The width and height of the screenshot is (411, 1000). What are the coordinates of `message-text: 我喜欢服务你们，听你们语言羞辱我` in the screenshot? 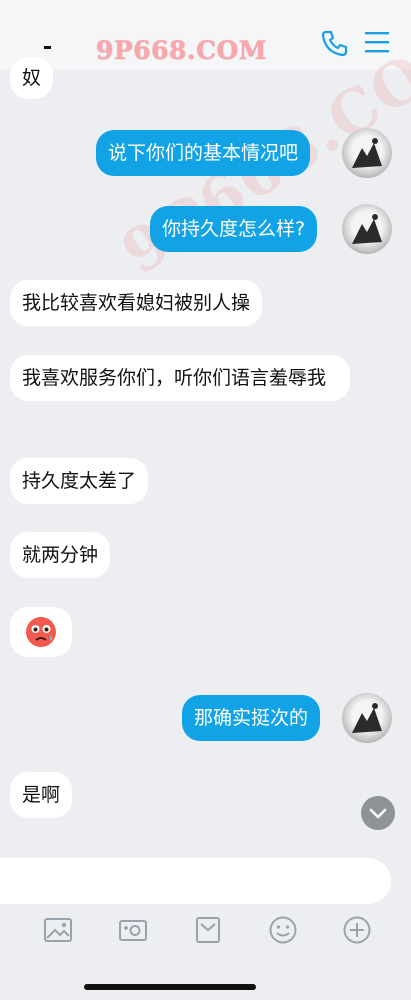 It's located at (174, 378).